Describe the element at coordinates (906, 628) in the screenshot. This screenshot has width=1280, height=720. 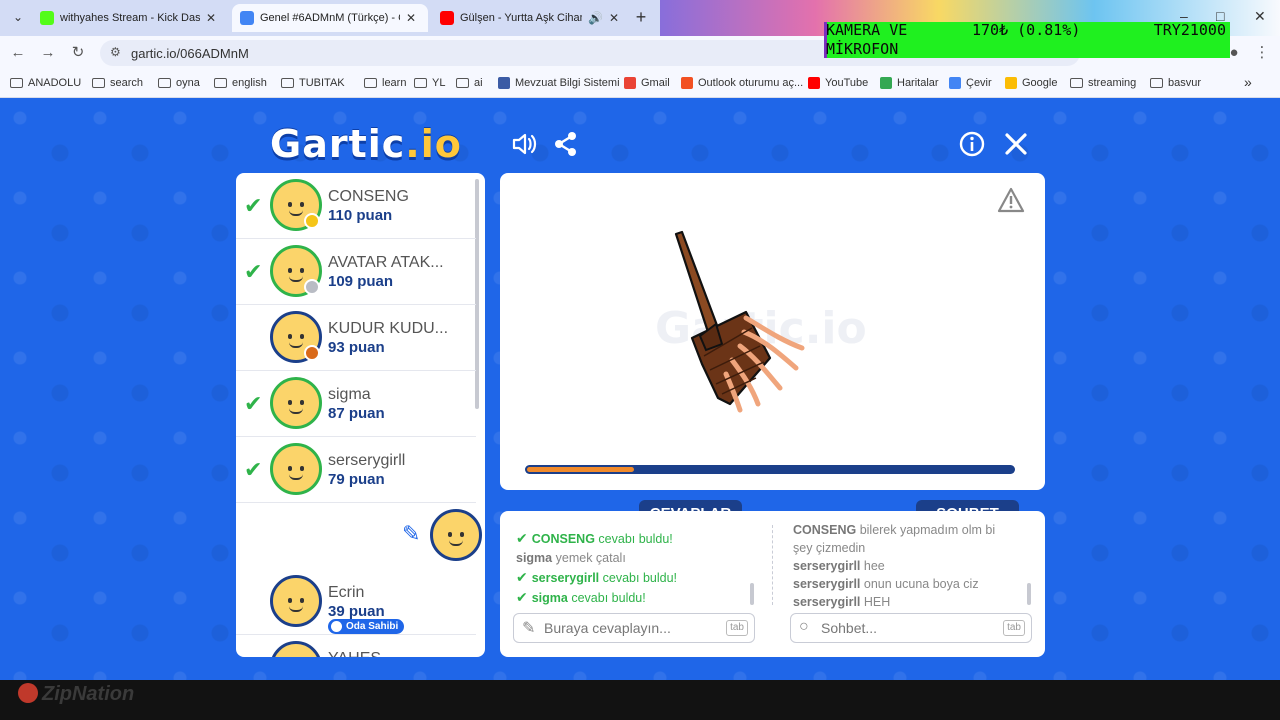
I see `chat-input` at that location.